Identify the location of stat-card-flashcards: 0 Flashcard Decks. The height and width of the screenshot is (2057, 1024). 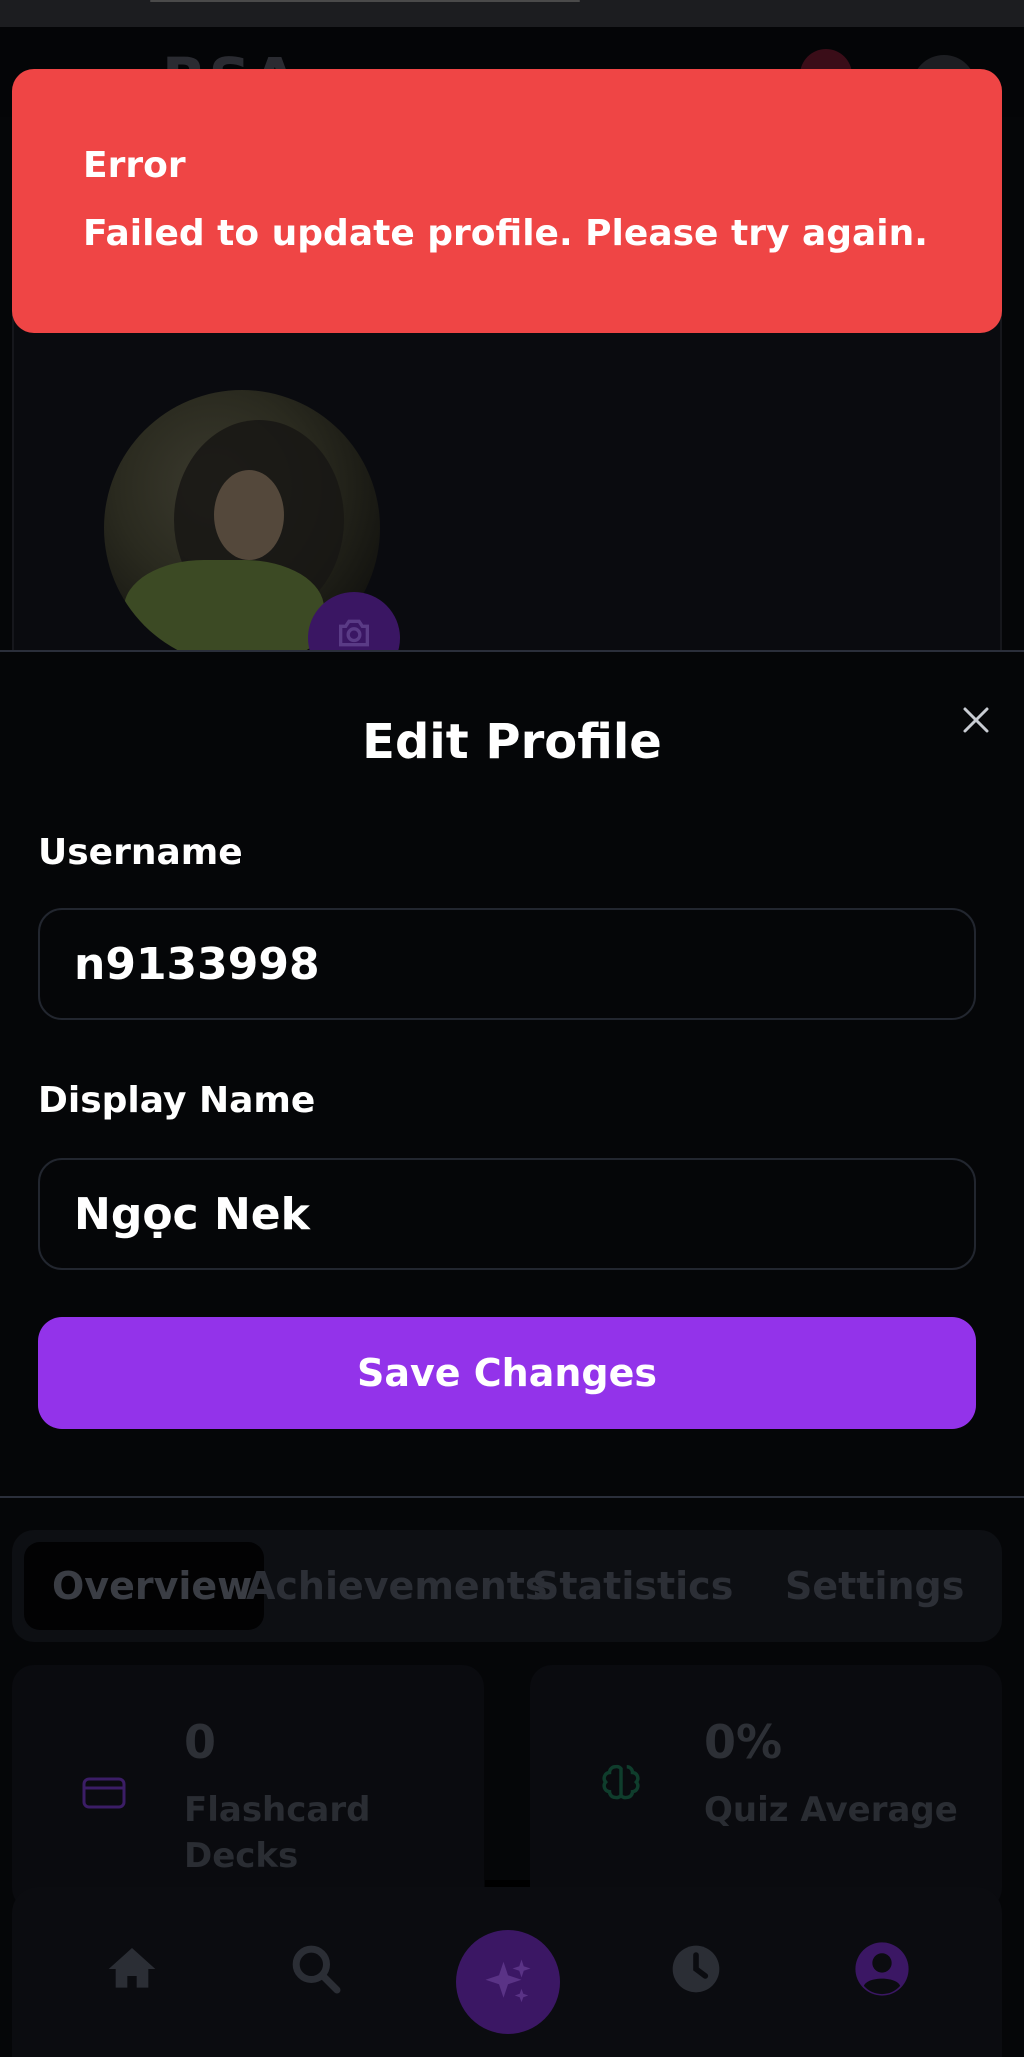
(248, 1787).